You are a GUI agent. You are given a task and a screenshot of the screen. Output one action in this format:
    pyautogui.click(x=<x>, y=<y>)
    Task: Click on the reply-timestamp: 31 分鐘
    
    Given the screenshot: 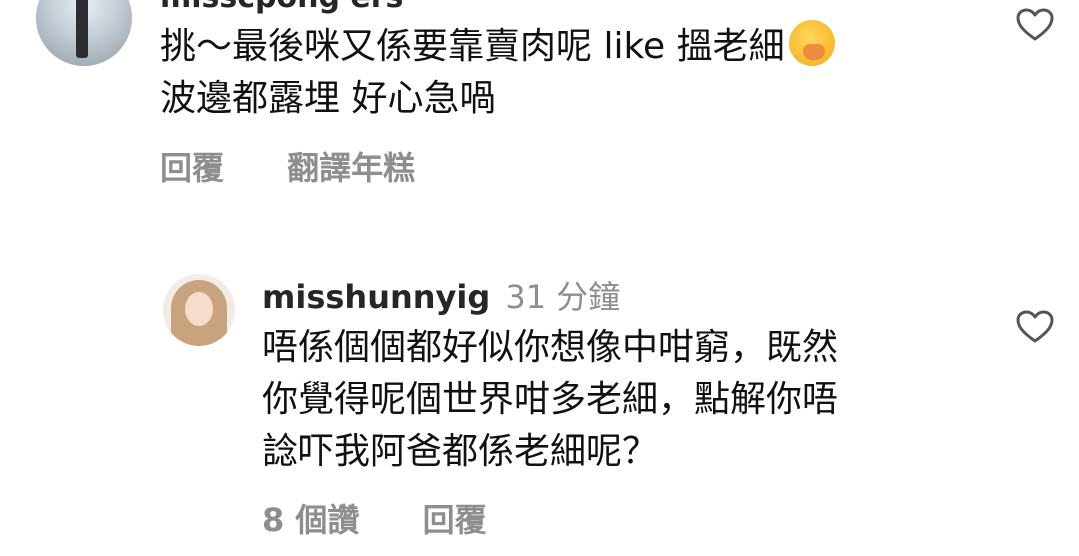 What is the action you would take?
    pyautogui.click(x=563, y=297)
    